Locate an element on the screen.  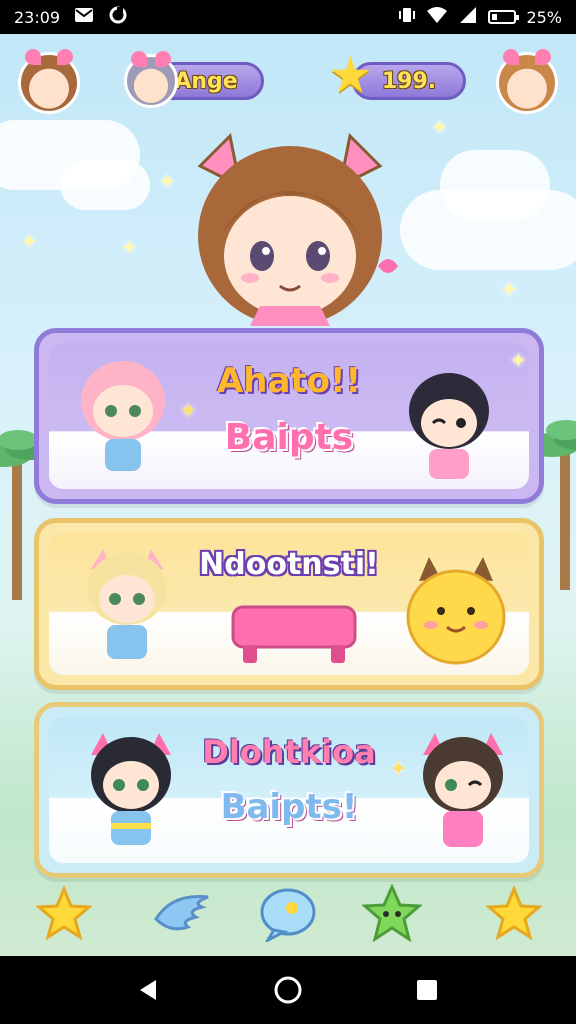
home-icon is located at coordinates (288, 990).